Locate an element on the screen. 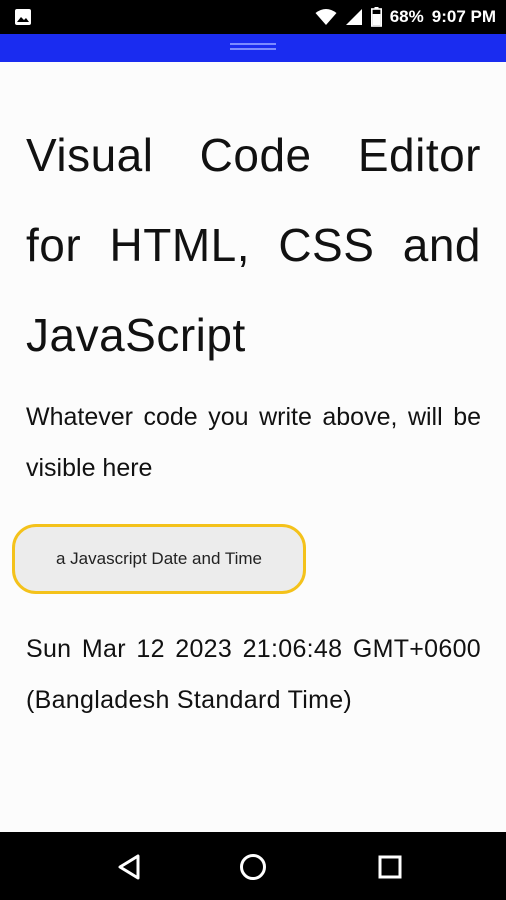 The width and height of the screenshot is (506, 900). battery-percent: 68% is located at coordinates (406, 16).